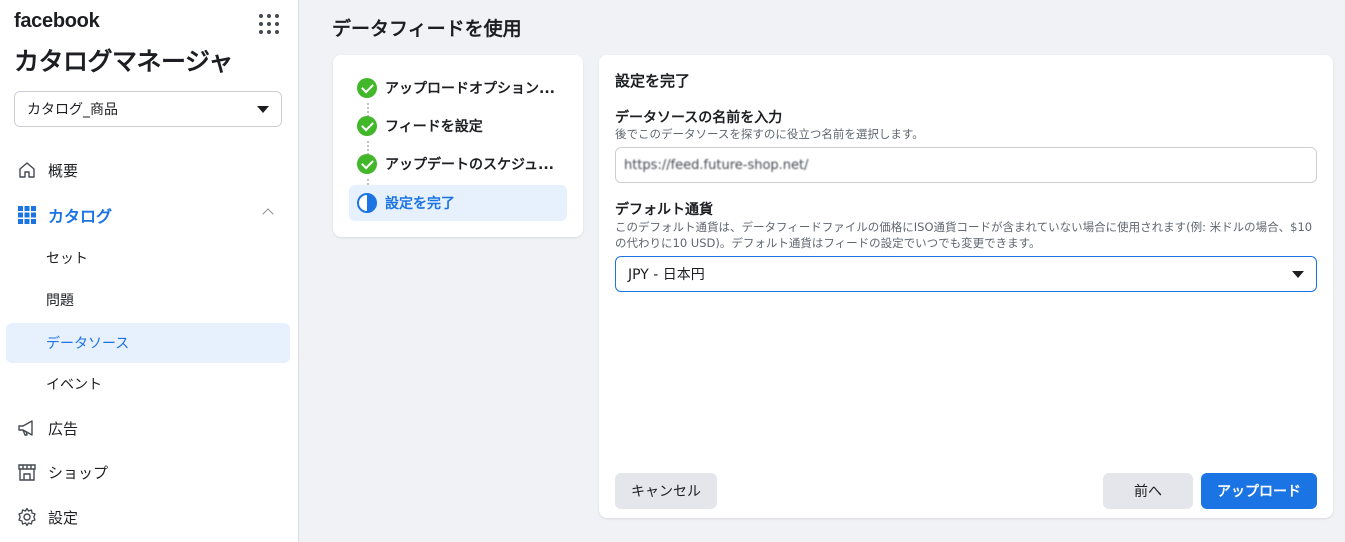 This screenshot has width=1345, height=542. I want to click on currency-dropdown: JPY - 日本円, so click(966, 274).